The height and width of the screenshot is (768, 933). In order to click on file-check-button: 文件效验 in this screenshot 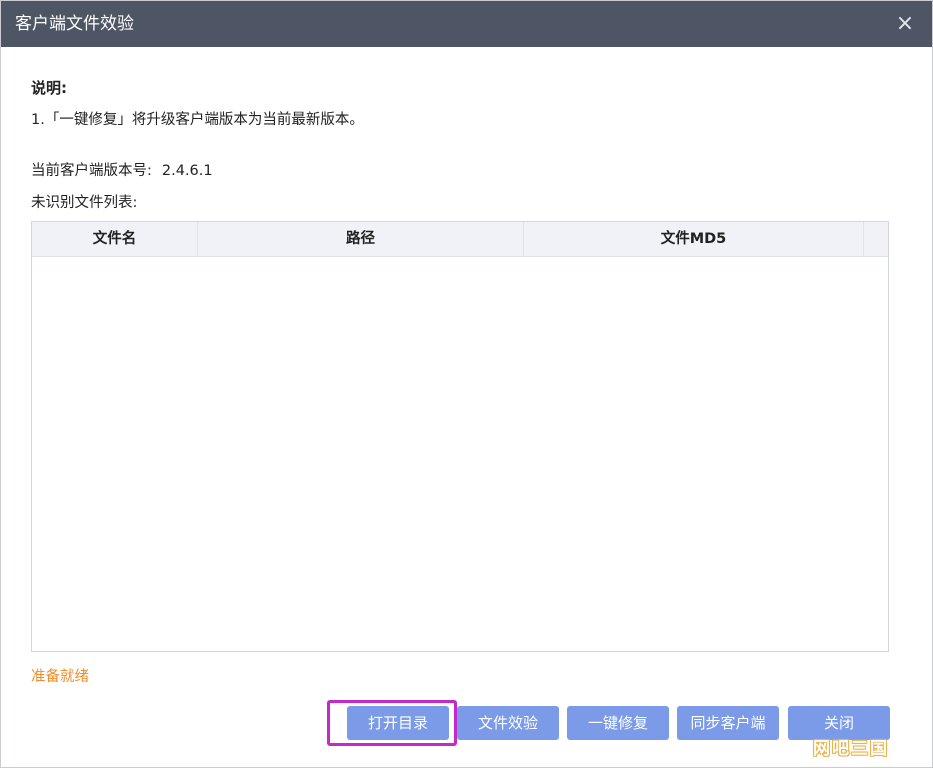, I will do `click(508, 723)`.